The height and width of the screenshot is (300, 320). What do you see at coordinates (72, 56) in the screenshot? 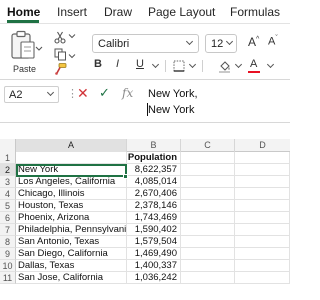
I see `copy-dropdown-chevron-icon` at bounding box center [72, 56].